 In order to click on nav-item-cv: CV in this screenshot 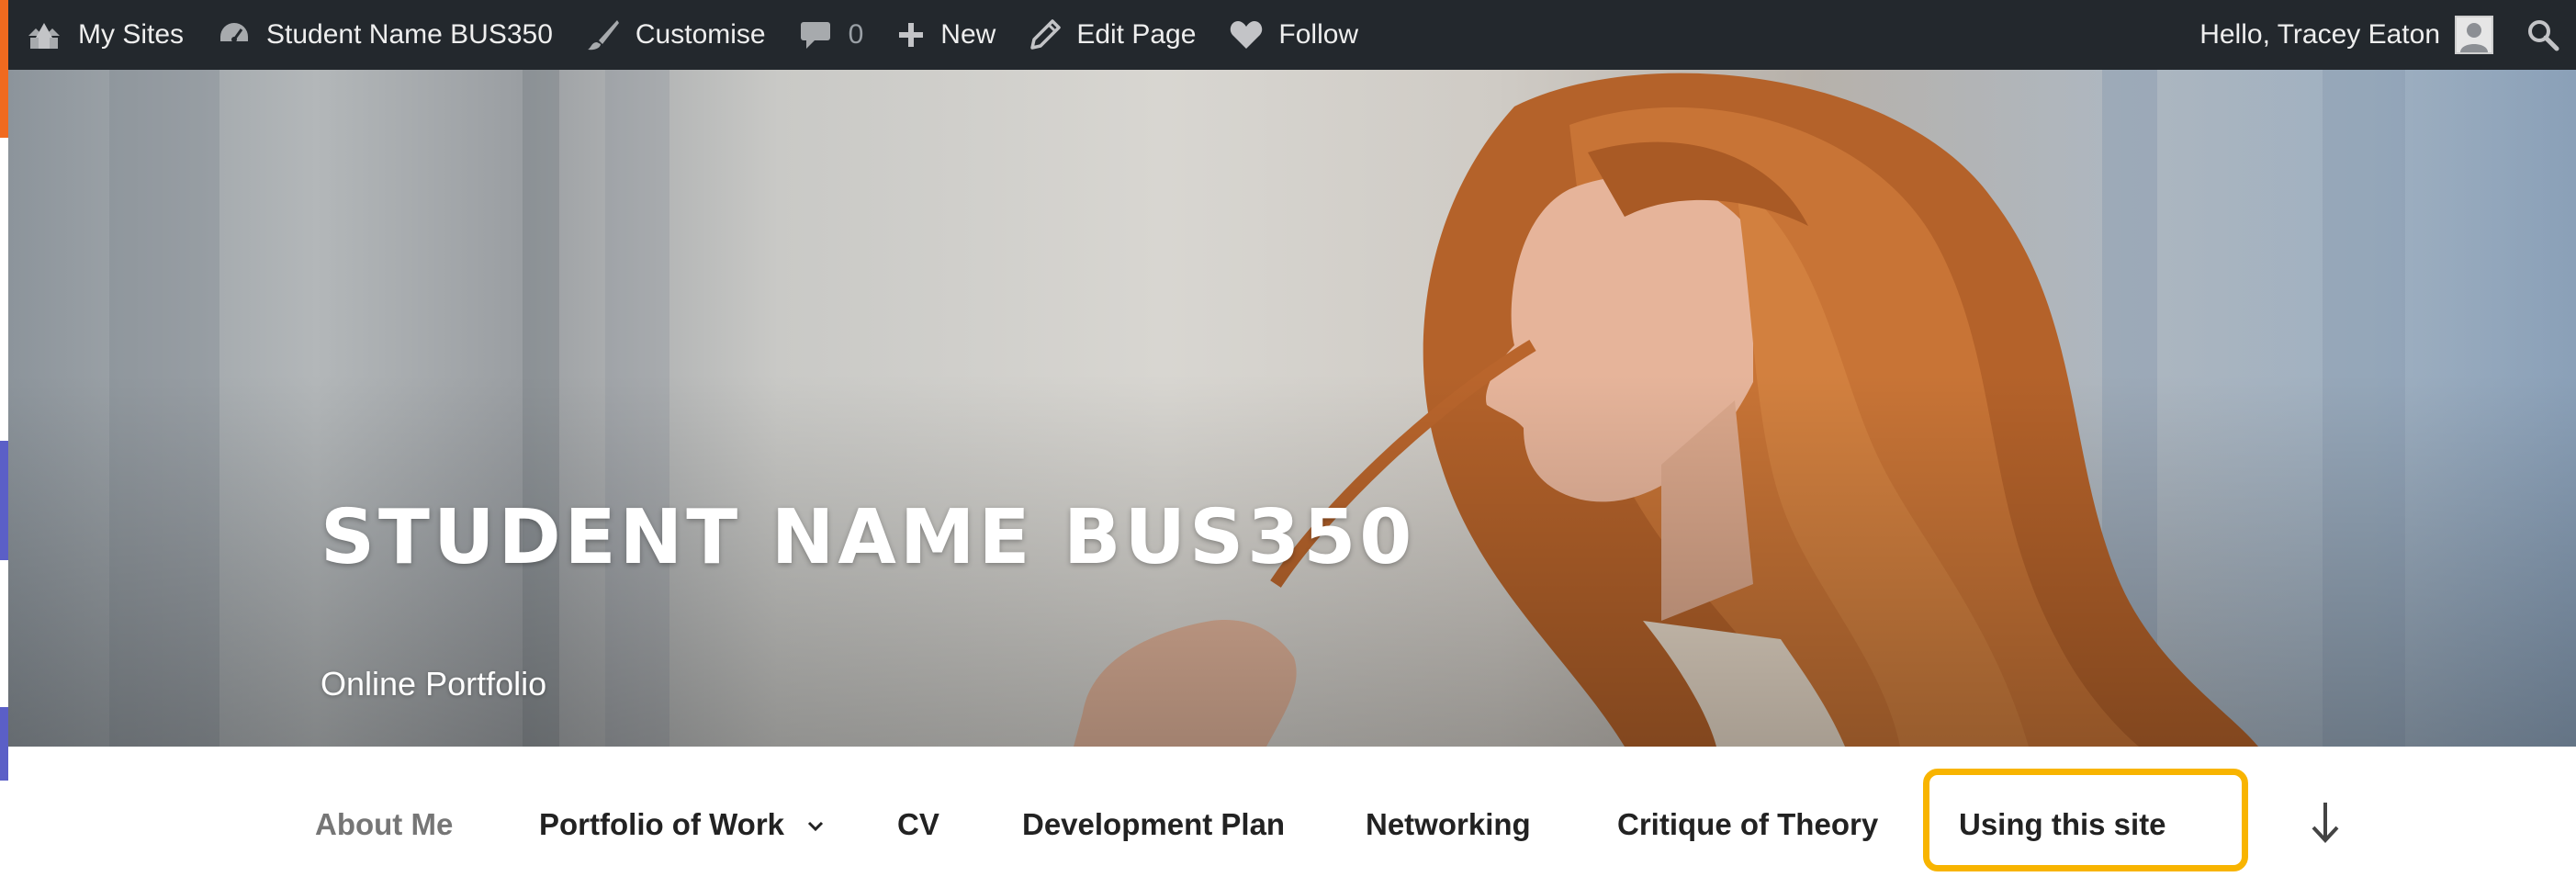, I will do `click(918, 824)`.